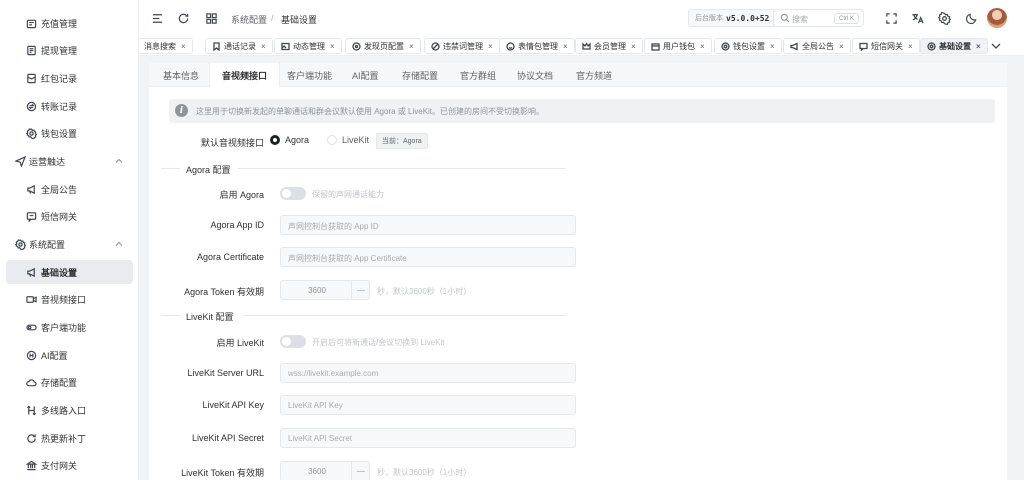 This screenshot has width=1024, height=480. I want to click on page-tab: 会员管理 ×, so click(609, 46).